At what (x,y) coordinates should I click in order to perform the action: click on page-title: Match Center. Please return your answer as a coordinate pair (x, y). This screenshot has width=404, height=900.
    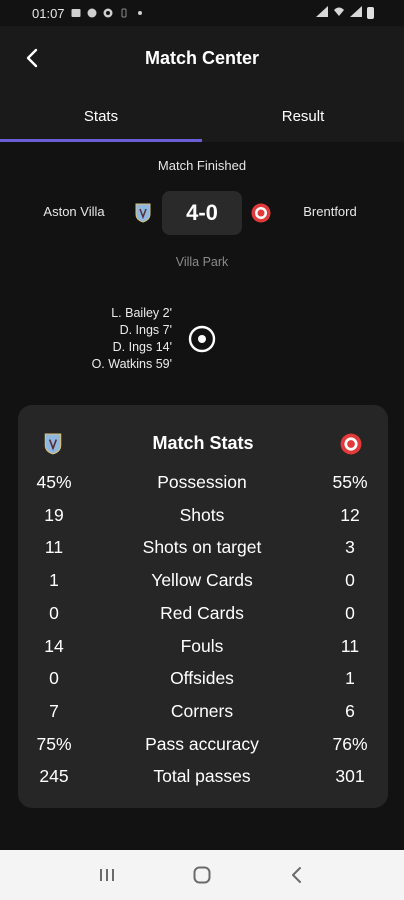
    Looking at the image, I should click on (202, 57).